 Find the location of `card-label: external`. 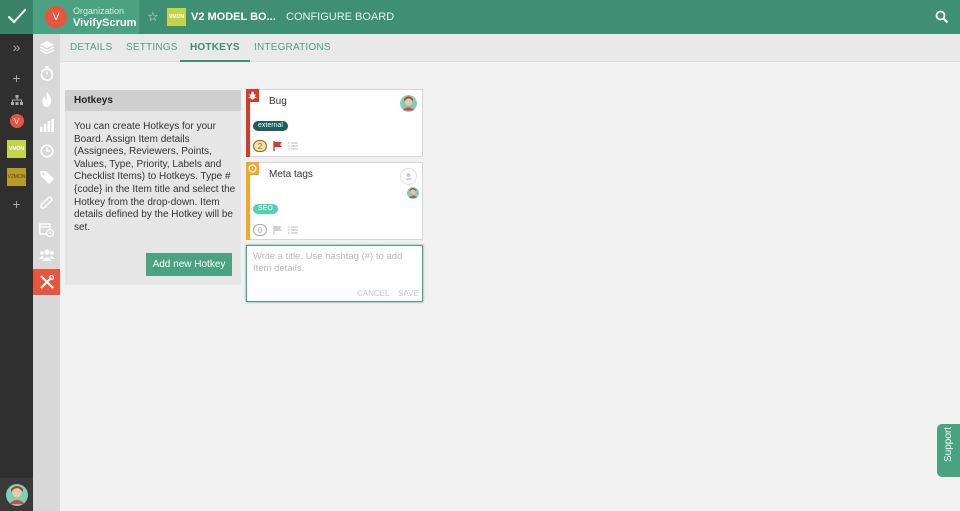

card-label: external is located at coordinates (270, 126).